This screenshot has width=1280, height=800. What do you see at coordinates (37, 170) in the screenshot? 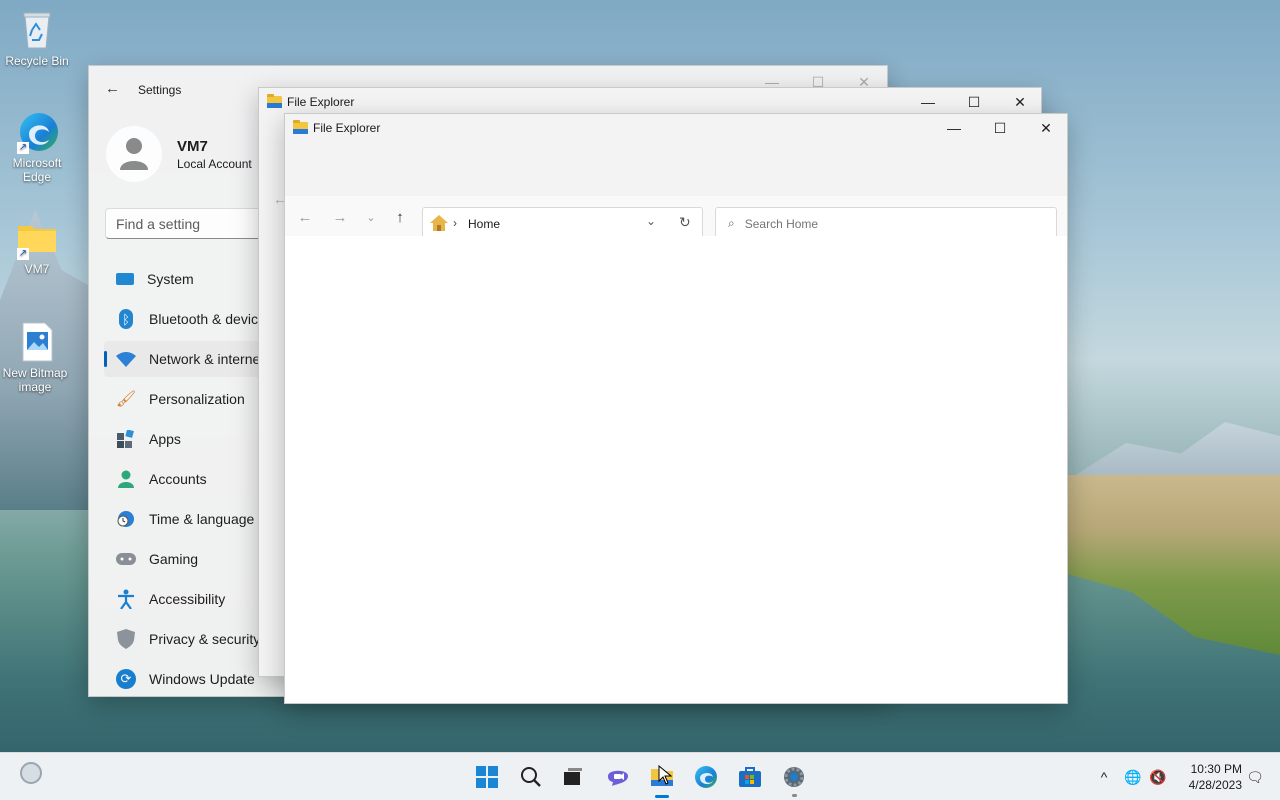
I see `desktop-icon-label: Microsoft Edge` at bounding box center [37, 170].